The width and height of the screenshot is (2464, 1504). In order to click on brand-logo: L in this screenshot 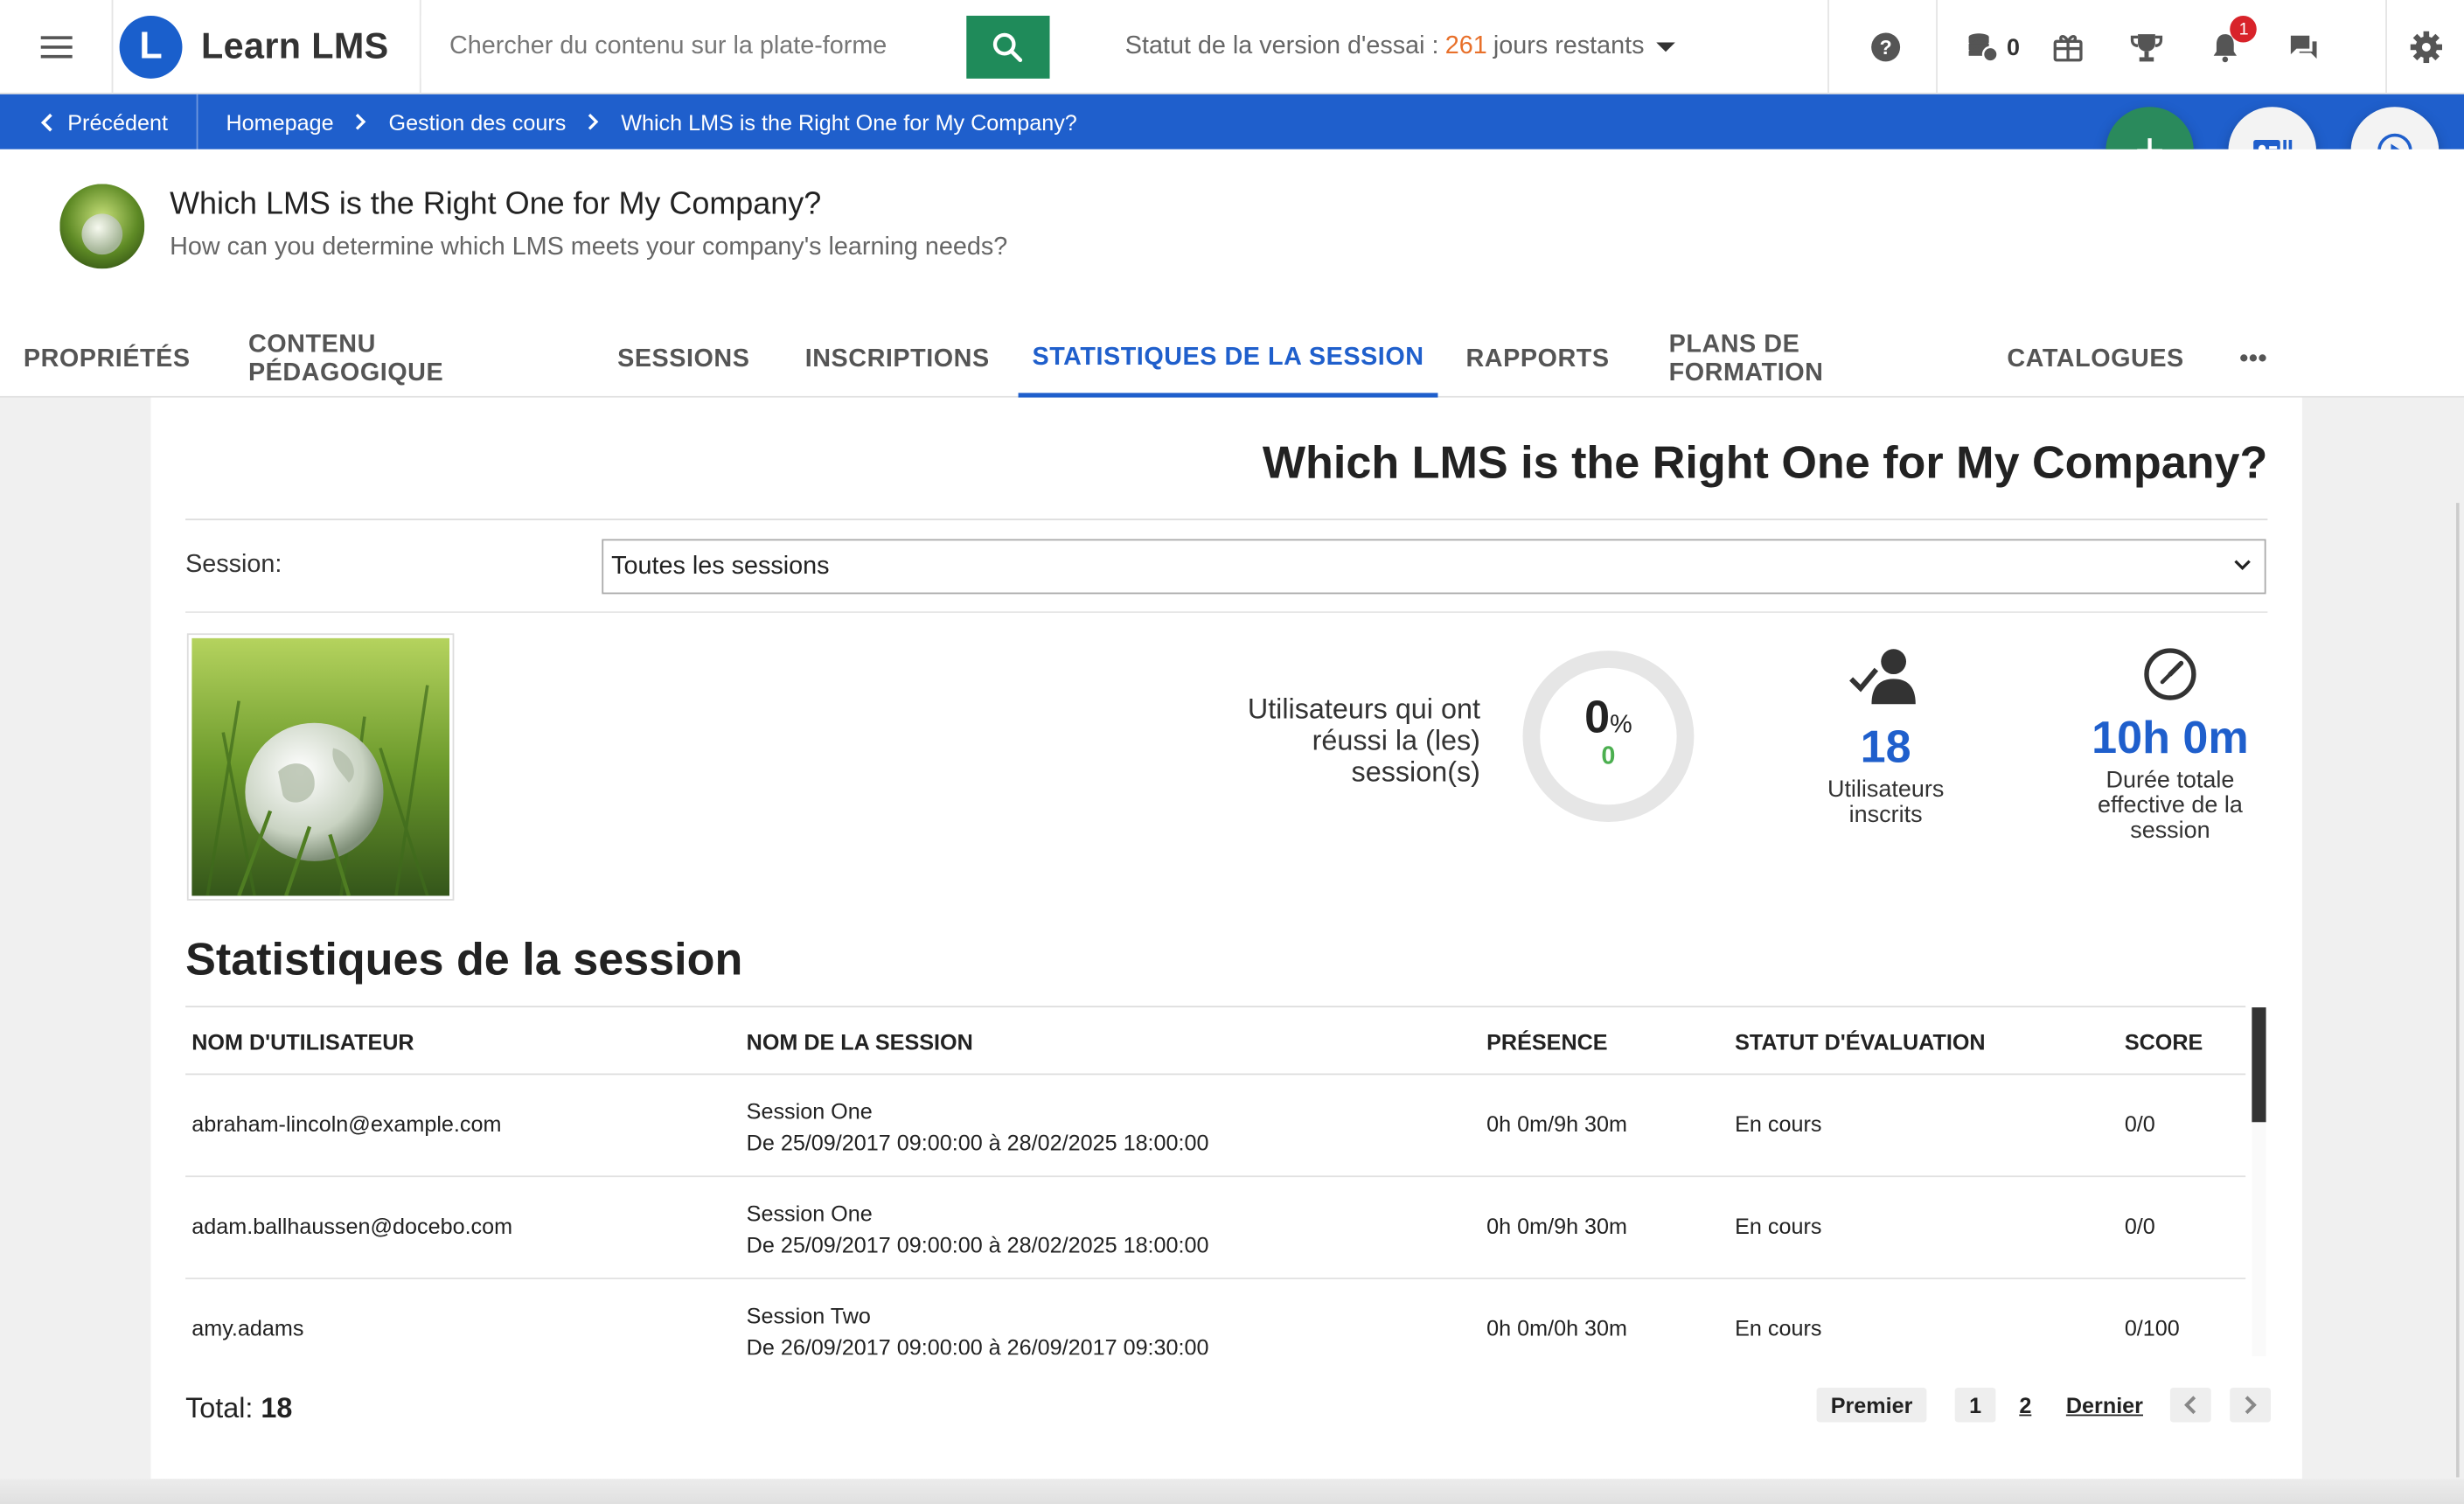, I will do `click(151, 46)`.